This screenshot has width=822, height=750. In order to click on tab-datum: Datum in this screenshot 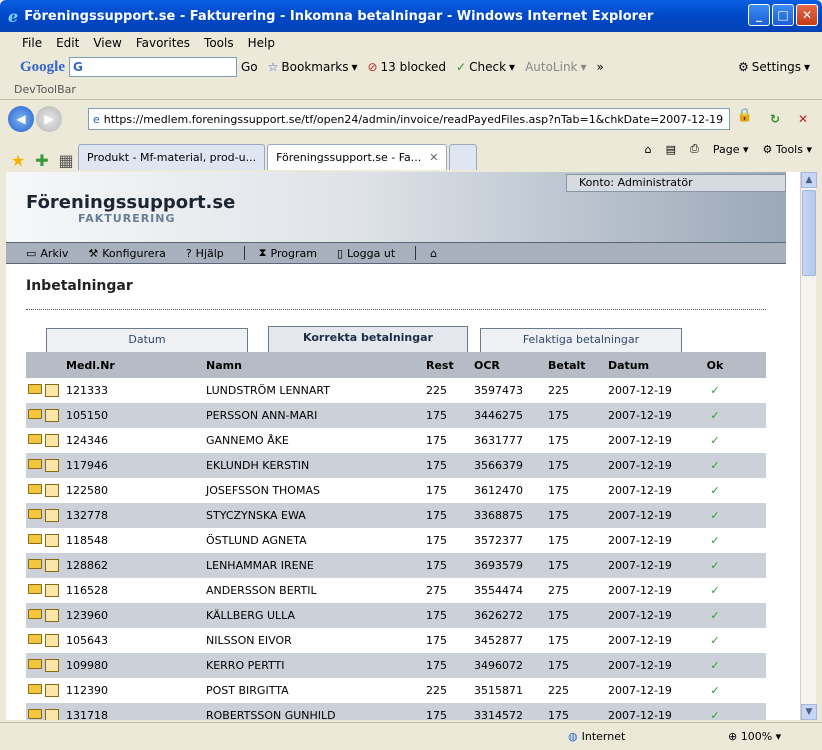, I will do `click(147, 340)`.